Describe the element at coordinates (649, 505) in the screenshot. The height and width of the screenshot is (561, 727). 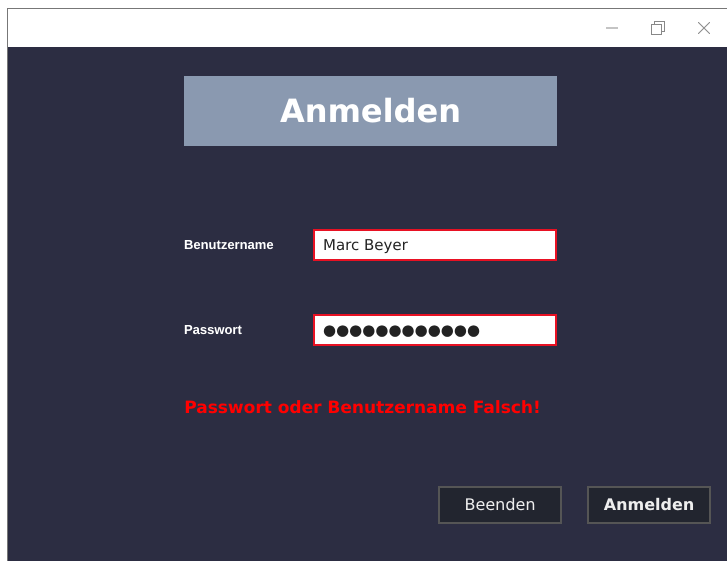
I see `dialog-button: Anmelden` at that location.